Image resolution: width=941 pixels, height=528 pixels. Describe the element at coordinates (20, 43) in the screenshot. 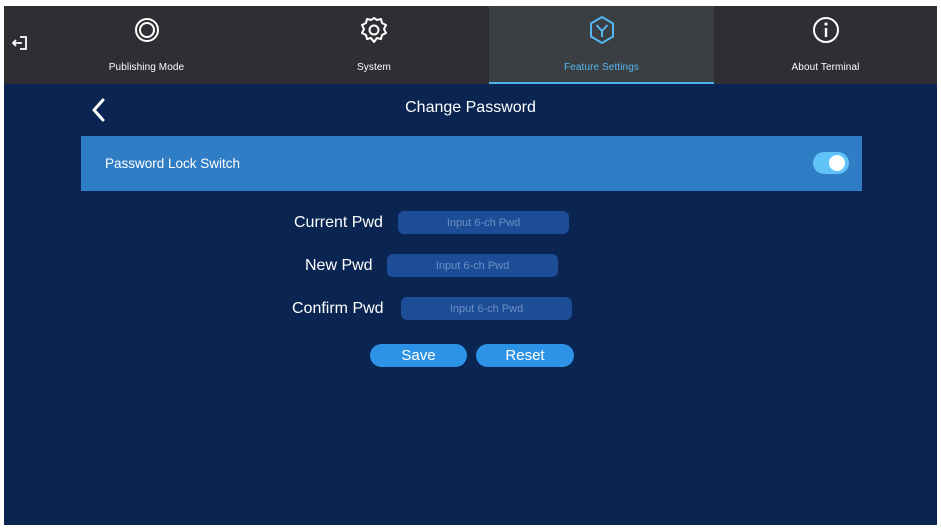

I see `exit-icon` at that location.